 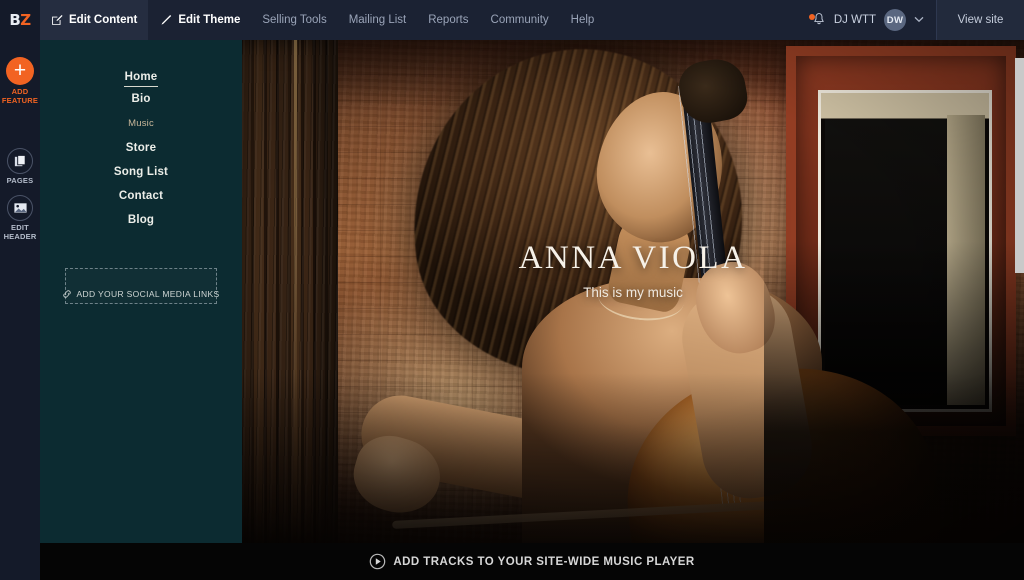 I want to click on tab-mailing-list-label: Mailing List, so click(x=377, y=20).